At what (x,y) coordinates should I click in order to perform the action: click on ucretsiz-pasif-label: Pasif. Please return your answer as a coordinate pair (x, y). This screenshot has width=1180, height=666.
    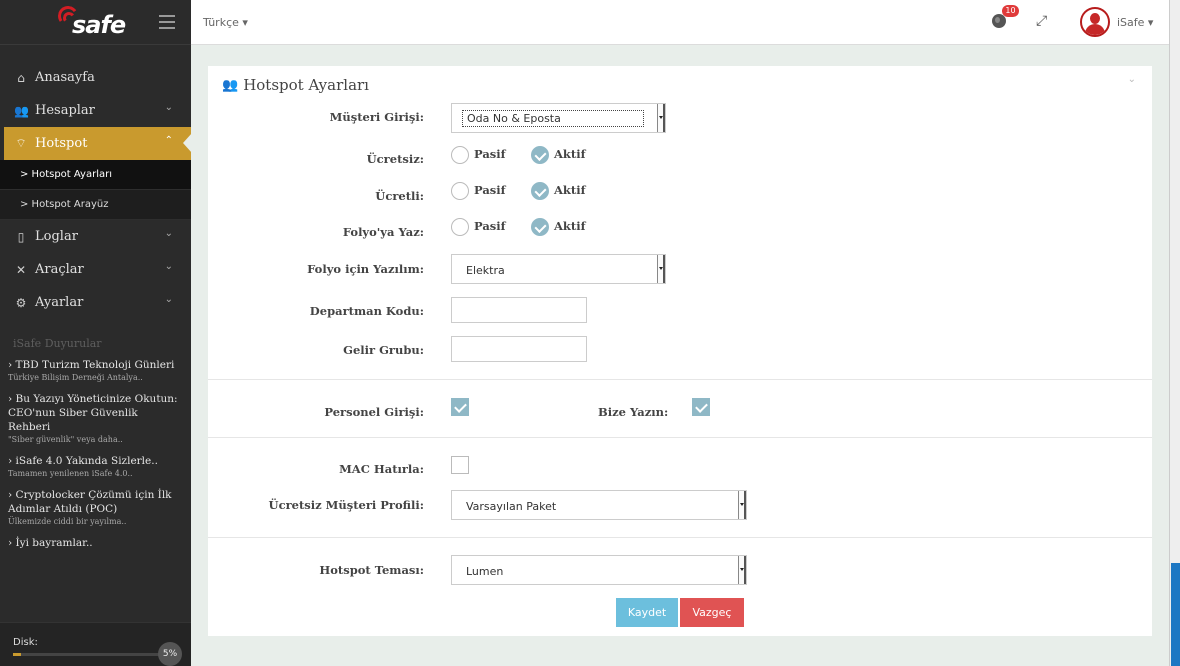
    Looking at the image, I should click on (490, 154).